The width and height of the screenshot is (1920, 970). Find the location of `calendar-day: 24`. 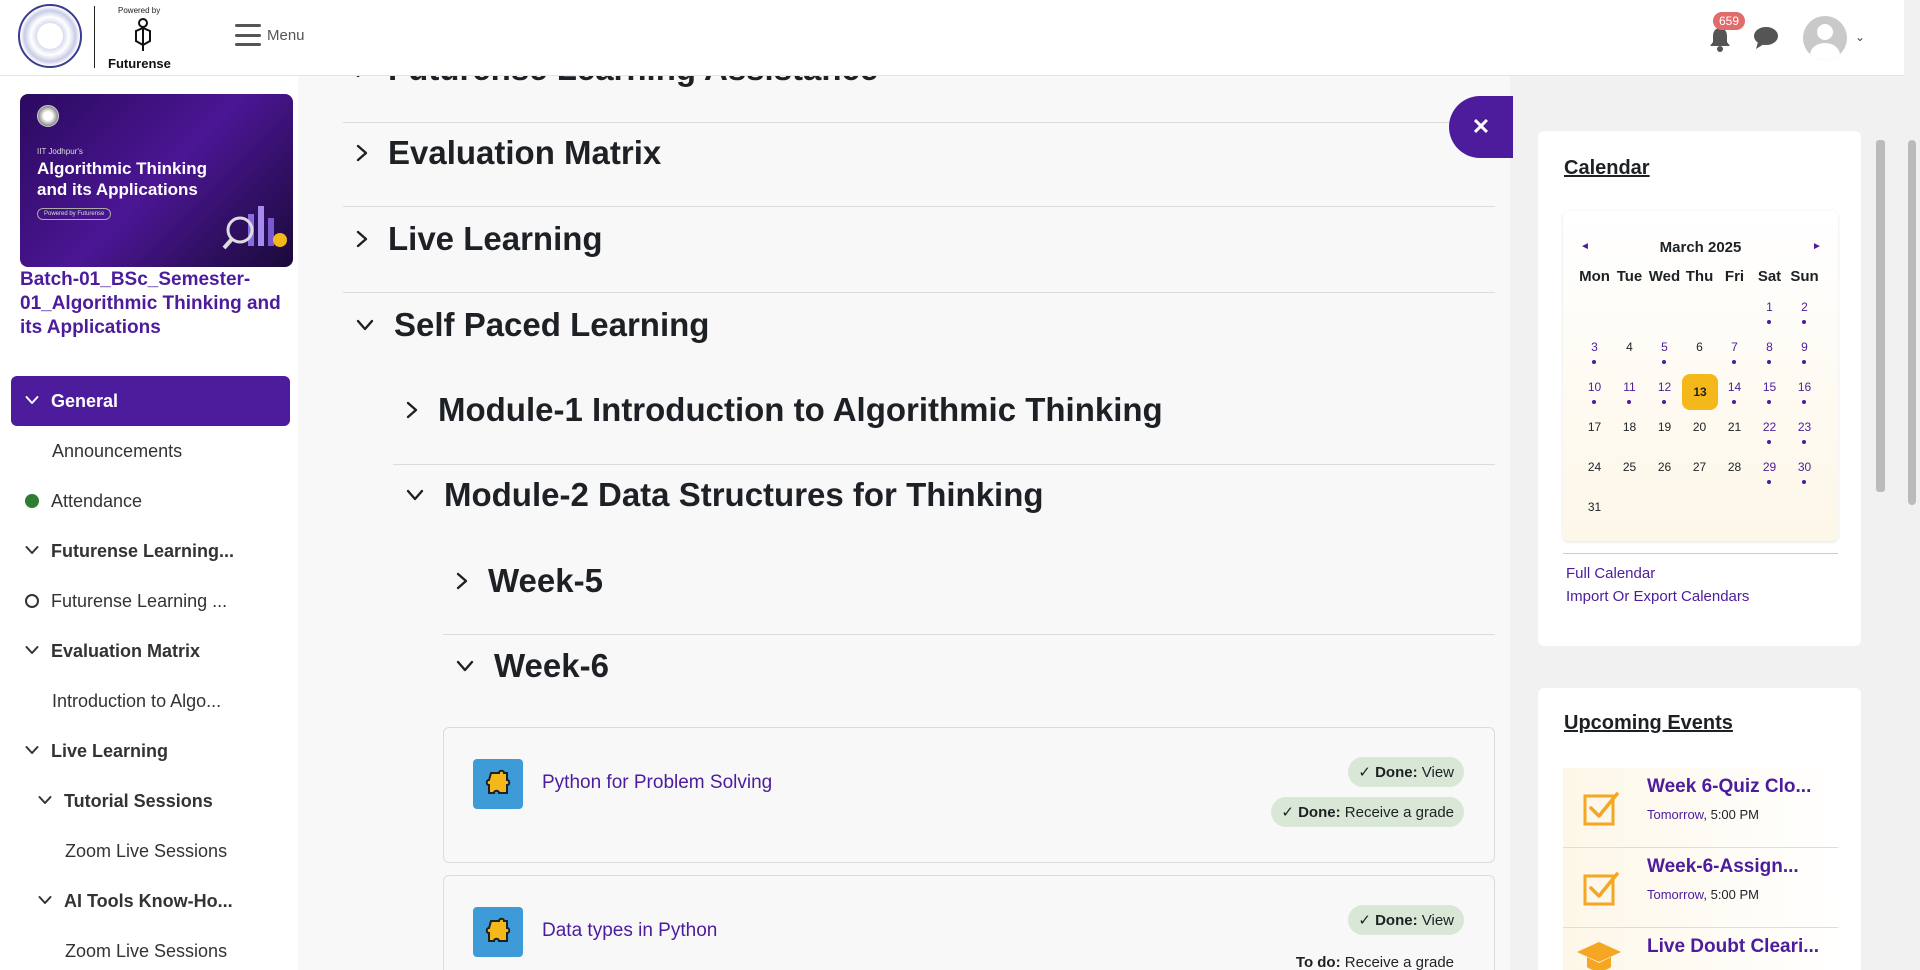

calendar-day: 24 is located at coordinates (1594, 474).